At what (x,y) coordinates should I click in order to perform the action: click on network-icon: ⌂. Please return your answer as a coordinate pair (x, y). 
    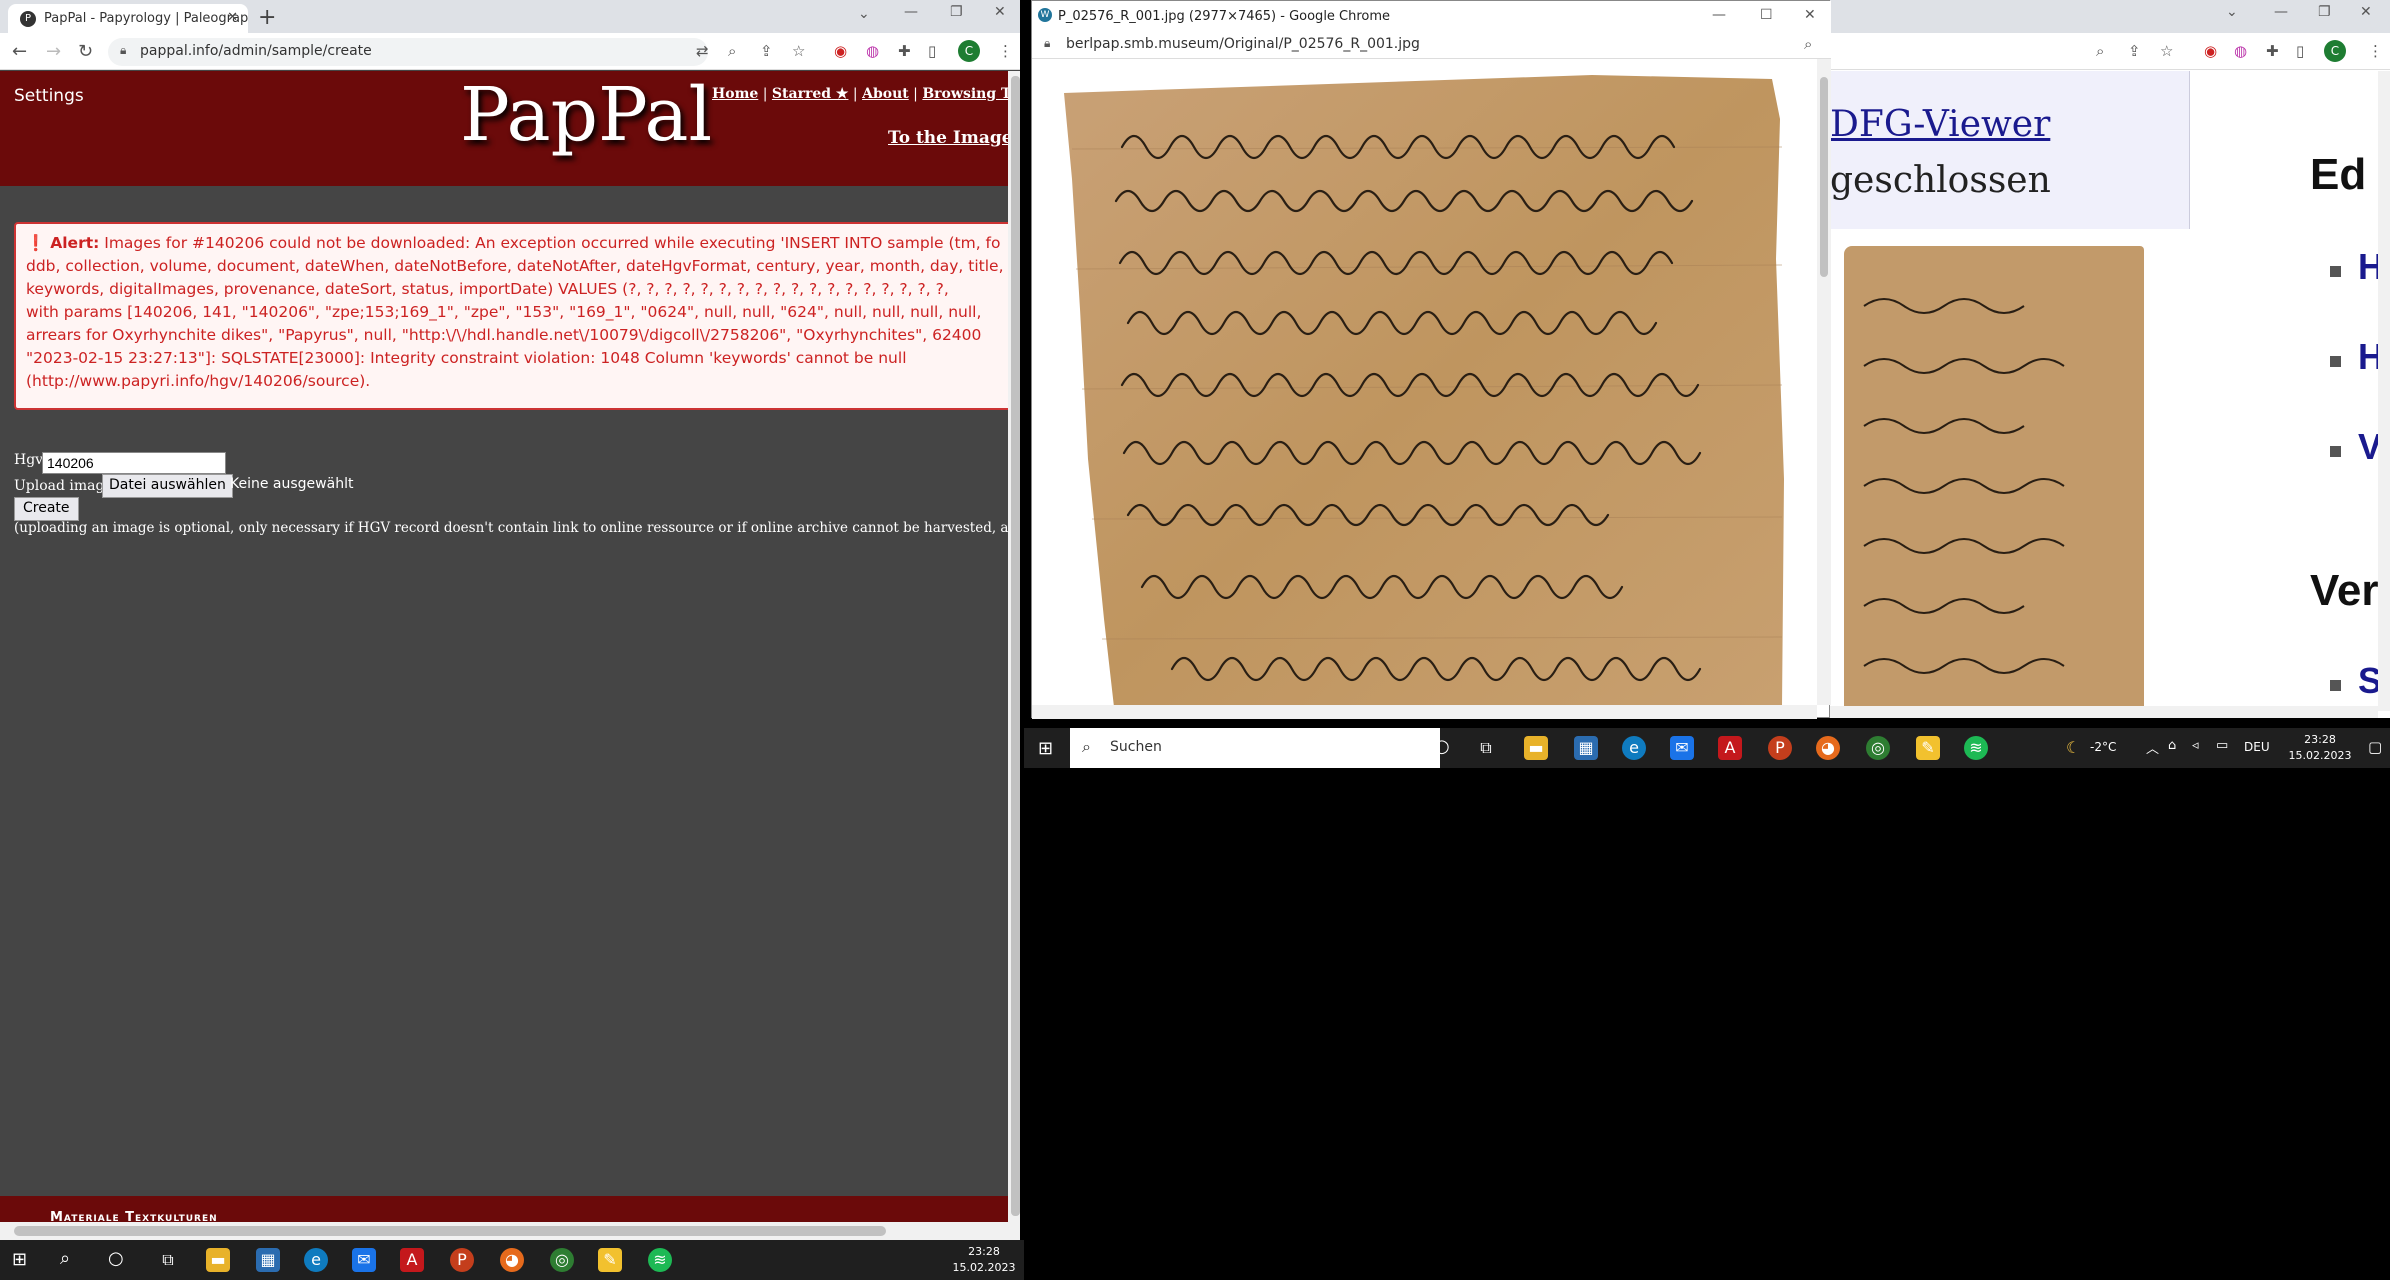
    Looking at the image, I should click on (2172, 745).